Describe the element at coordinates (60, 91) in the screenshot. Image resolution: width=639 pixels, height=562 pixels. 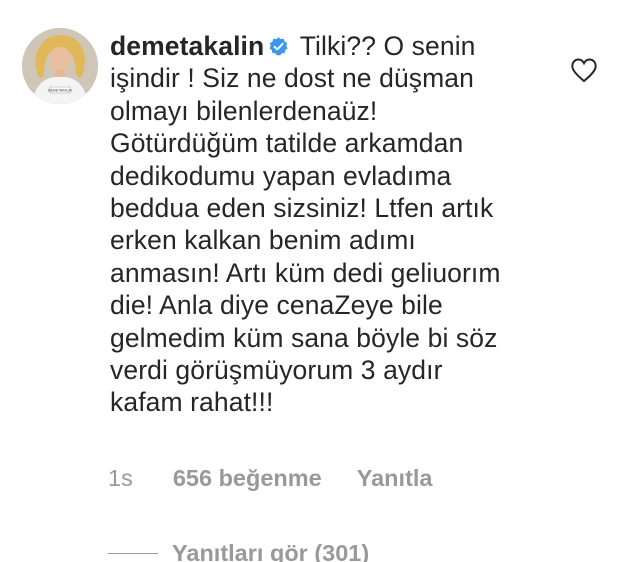
I see `avatar-shirt-text: DEMETAKALIN` at that location.